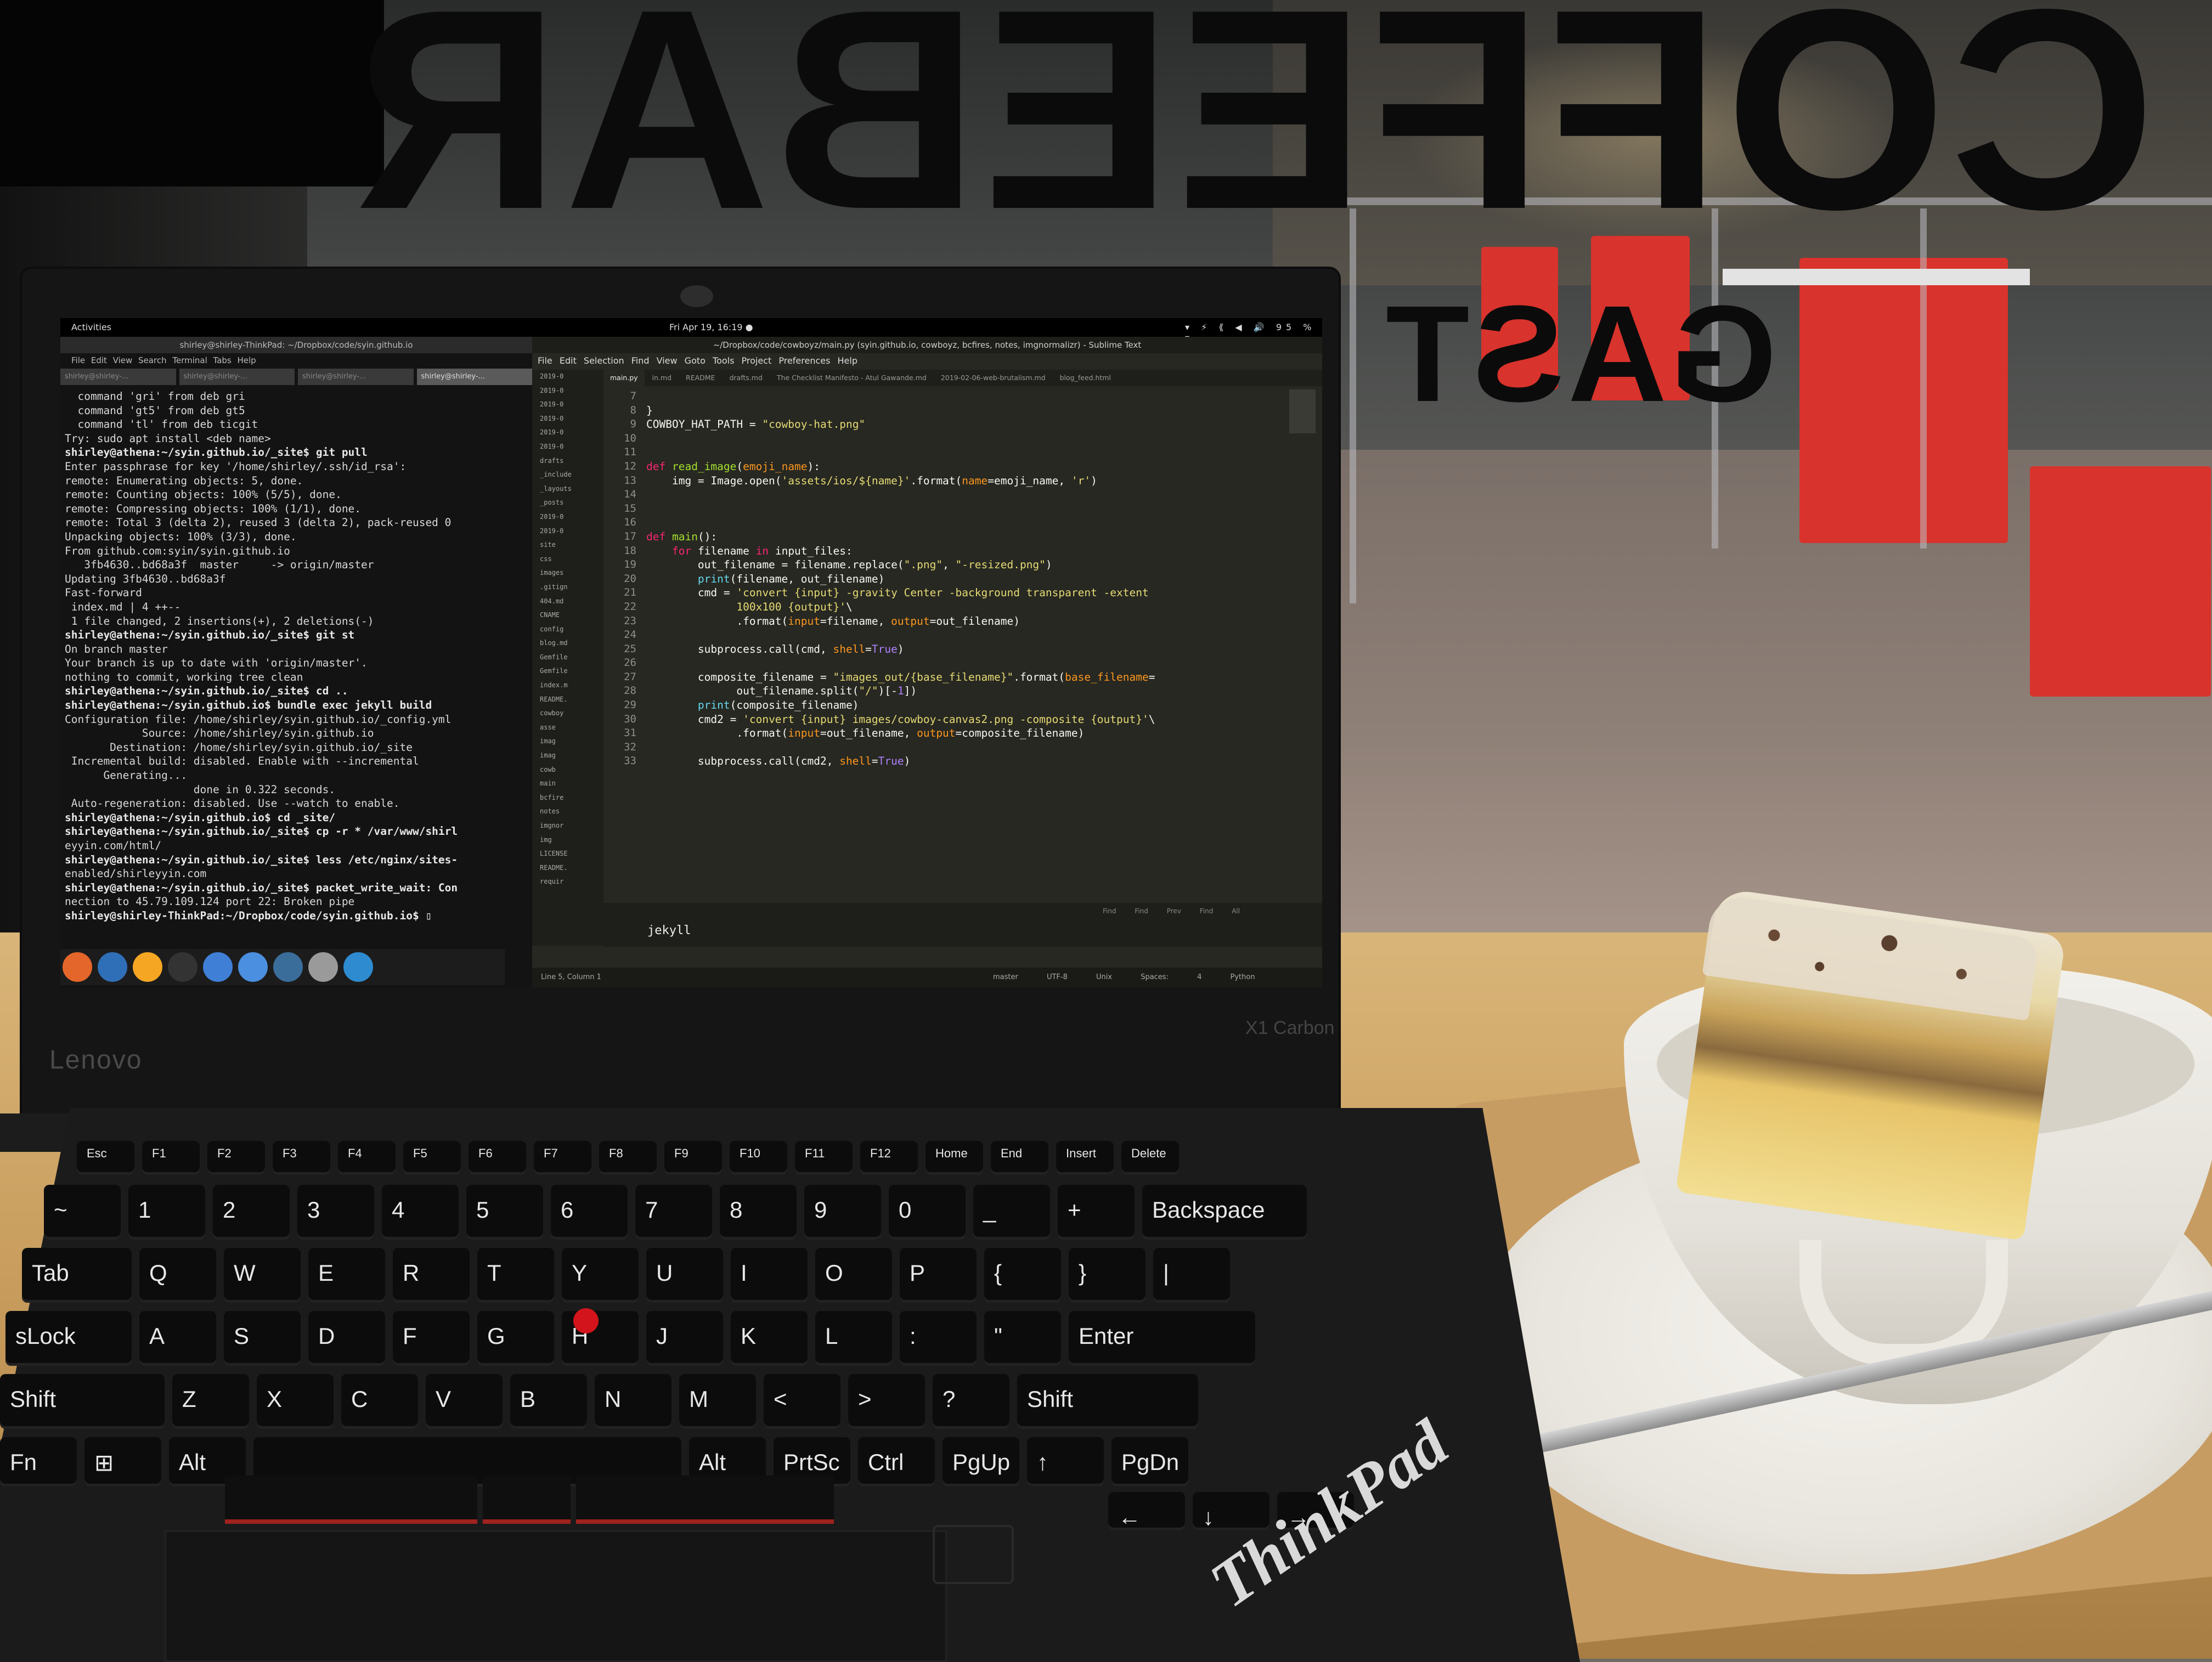 Image resolution: width=2212 pixels, height=1662 pixels. Describe the element at coordinates (718, 1402) in the screenshot. I see `key: M` at that location.